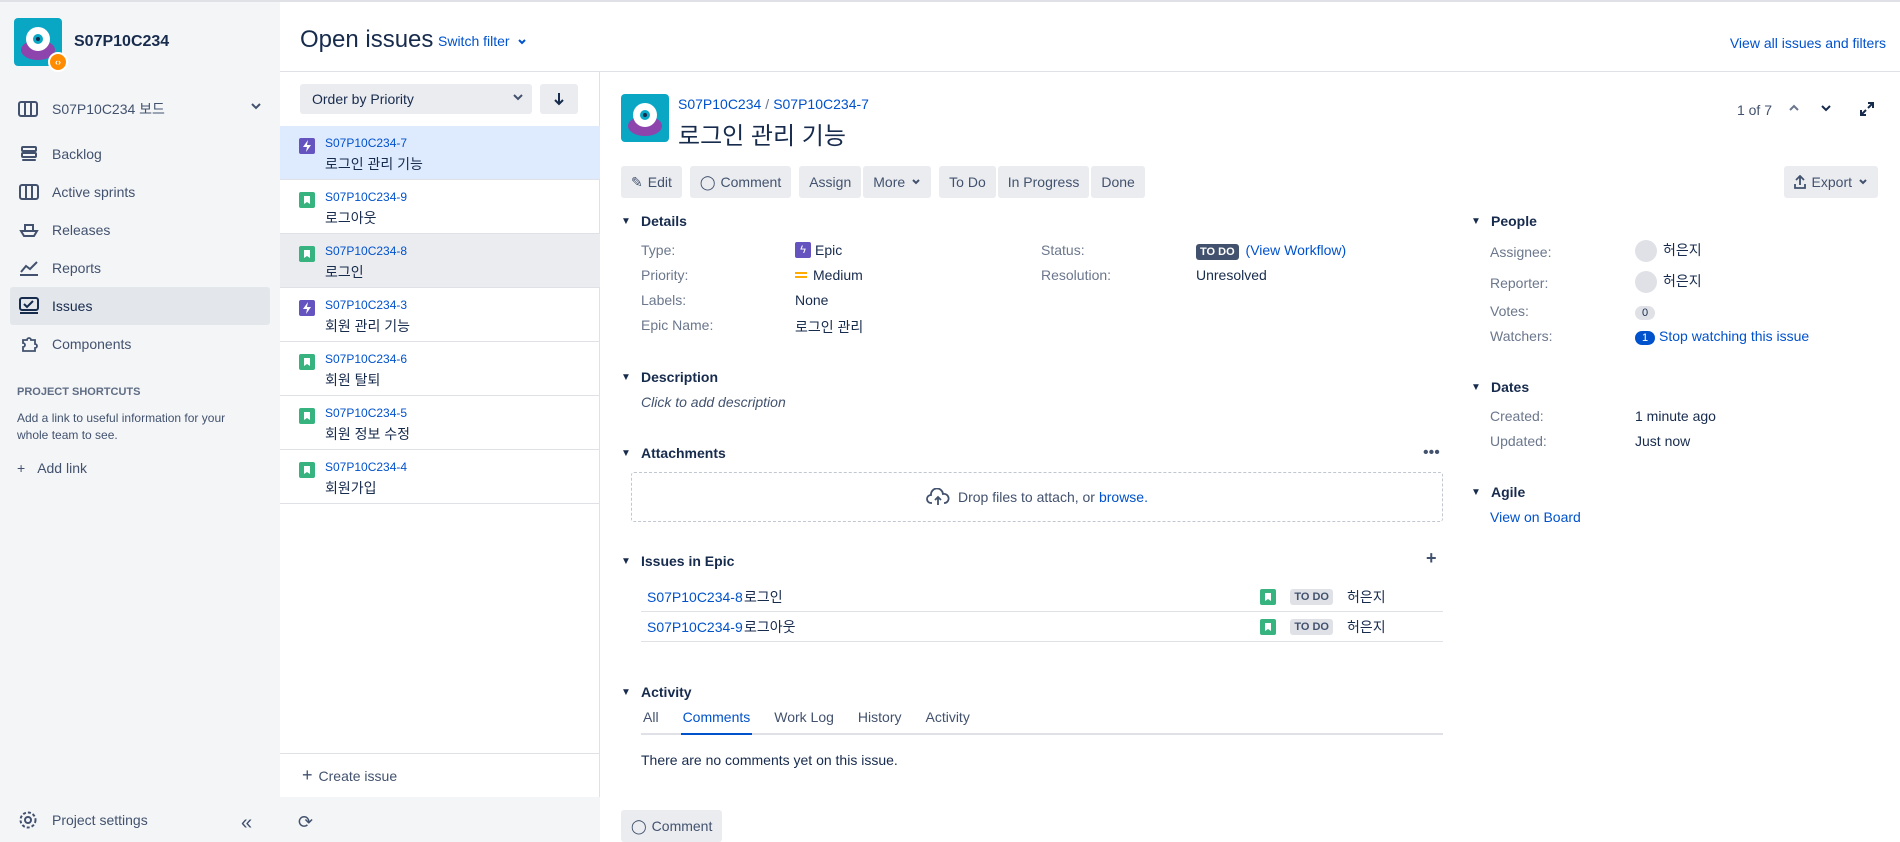 This screenshot has height=842, width=1900. I want to click on tab-activity: Activity, so click(947, 722).